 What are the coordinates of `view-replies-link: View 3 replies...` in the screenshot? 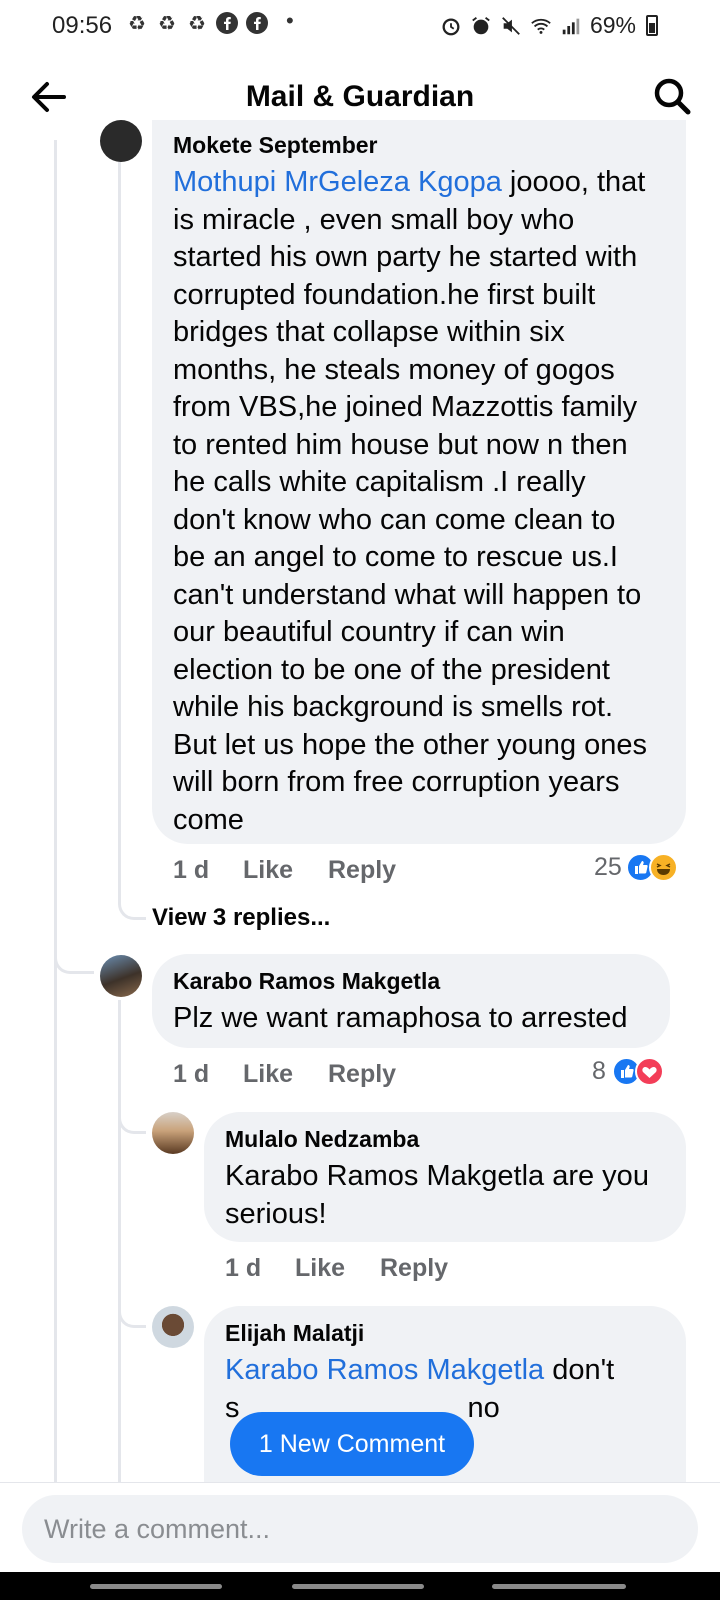 It's located at (241, 918).